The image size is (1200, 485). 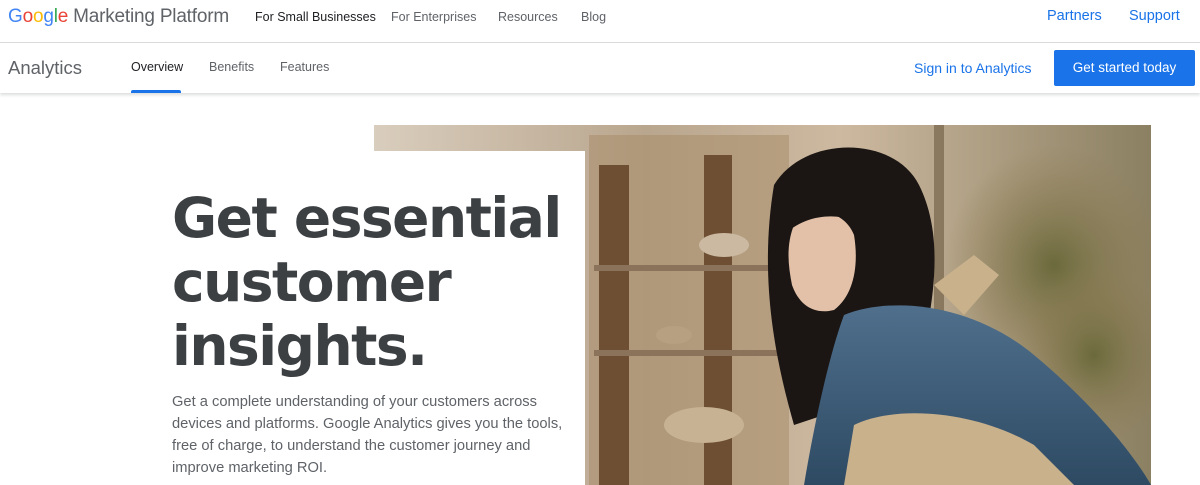 What do you see at coordinates (528, 17) in the screenshot?
I see `nav-resources: Resources` at bounding box center [528, 17].